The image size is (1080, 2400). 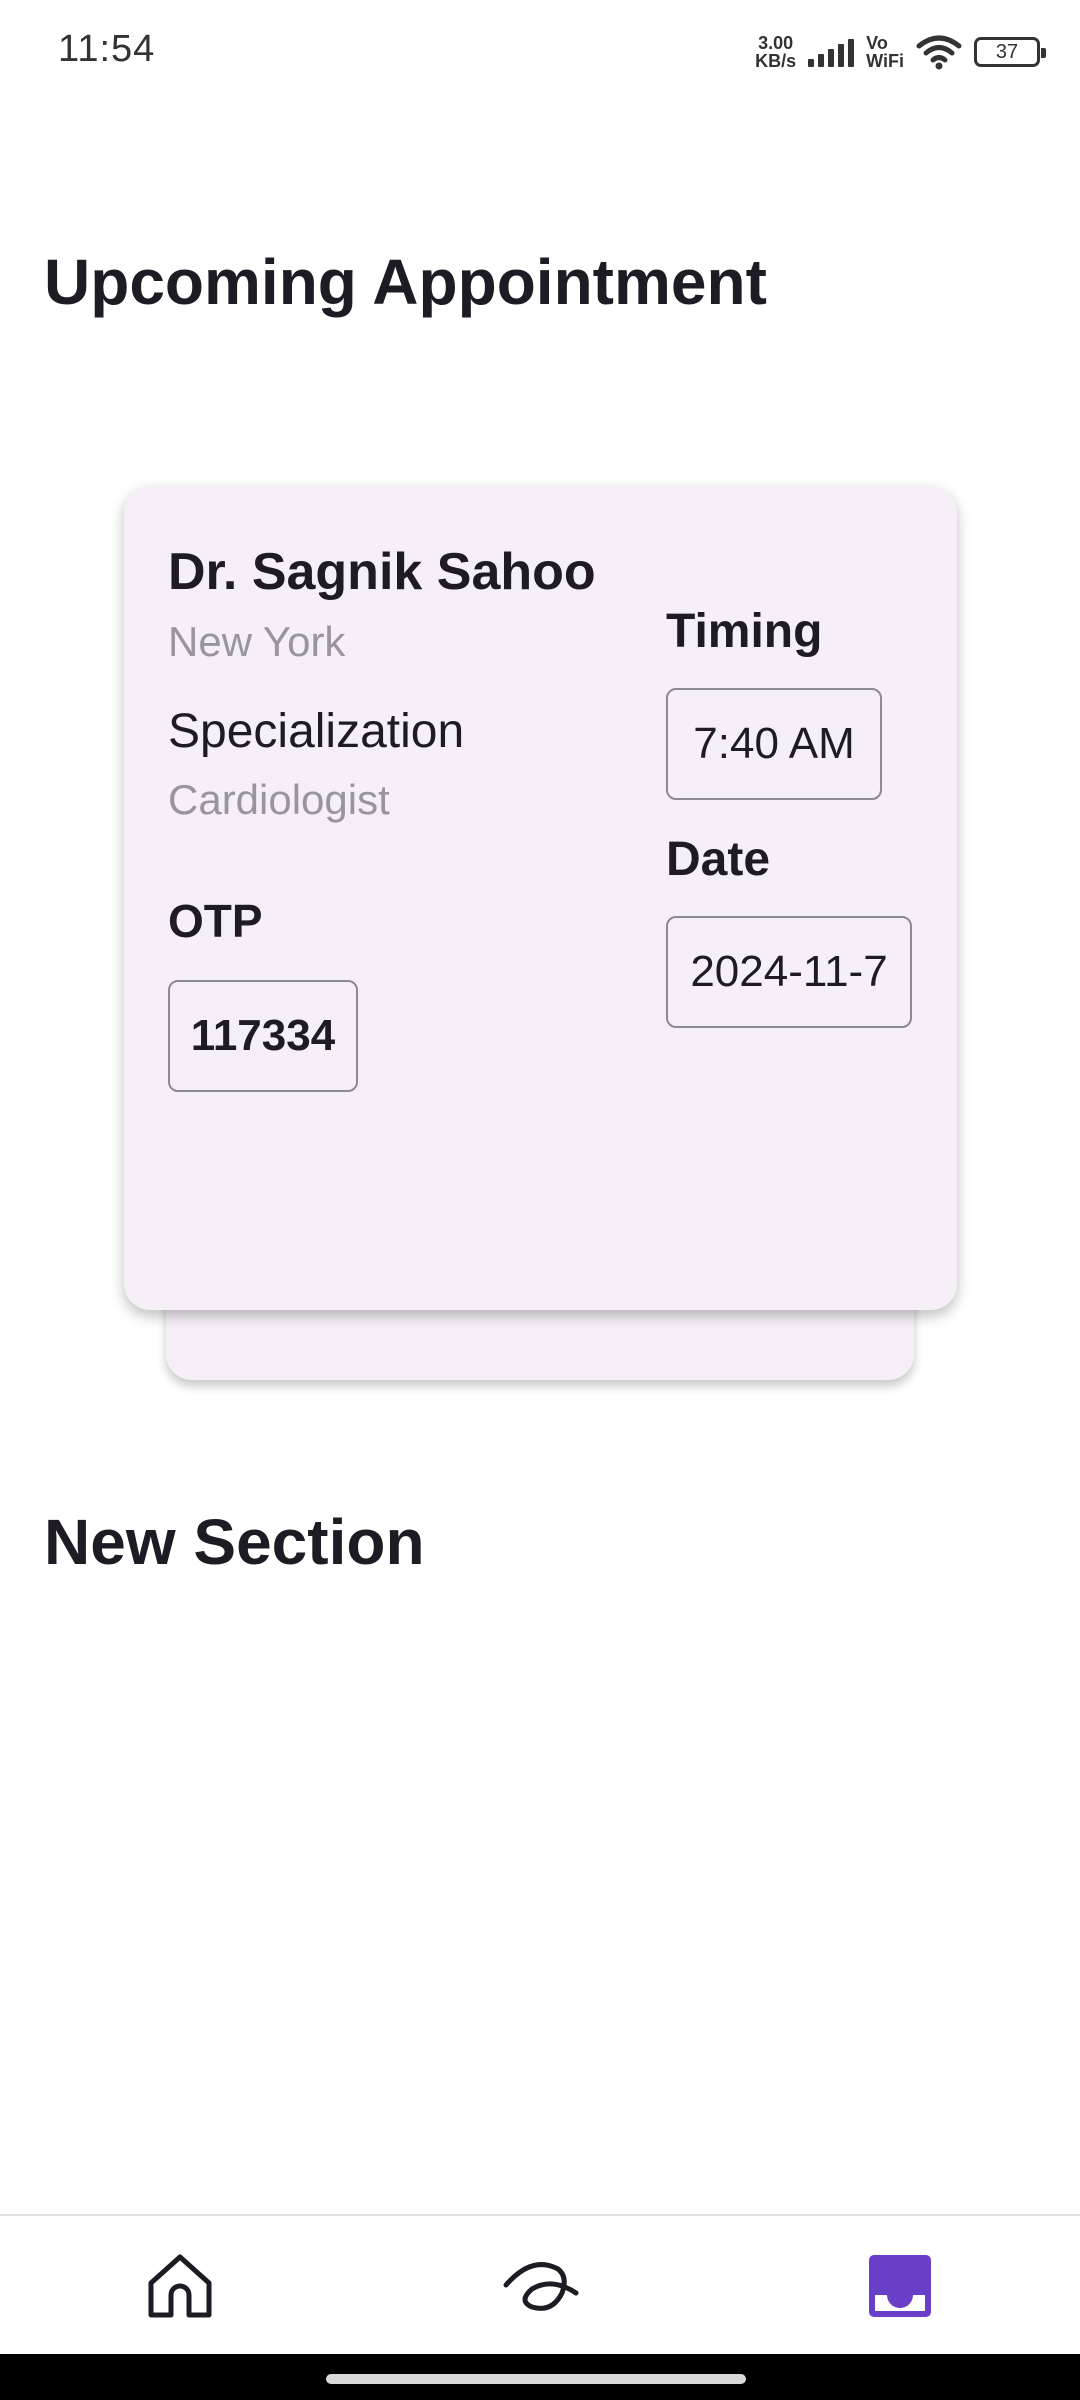 I want to click on new-section-title: New Section, so click(x=234, y=1542).